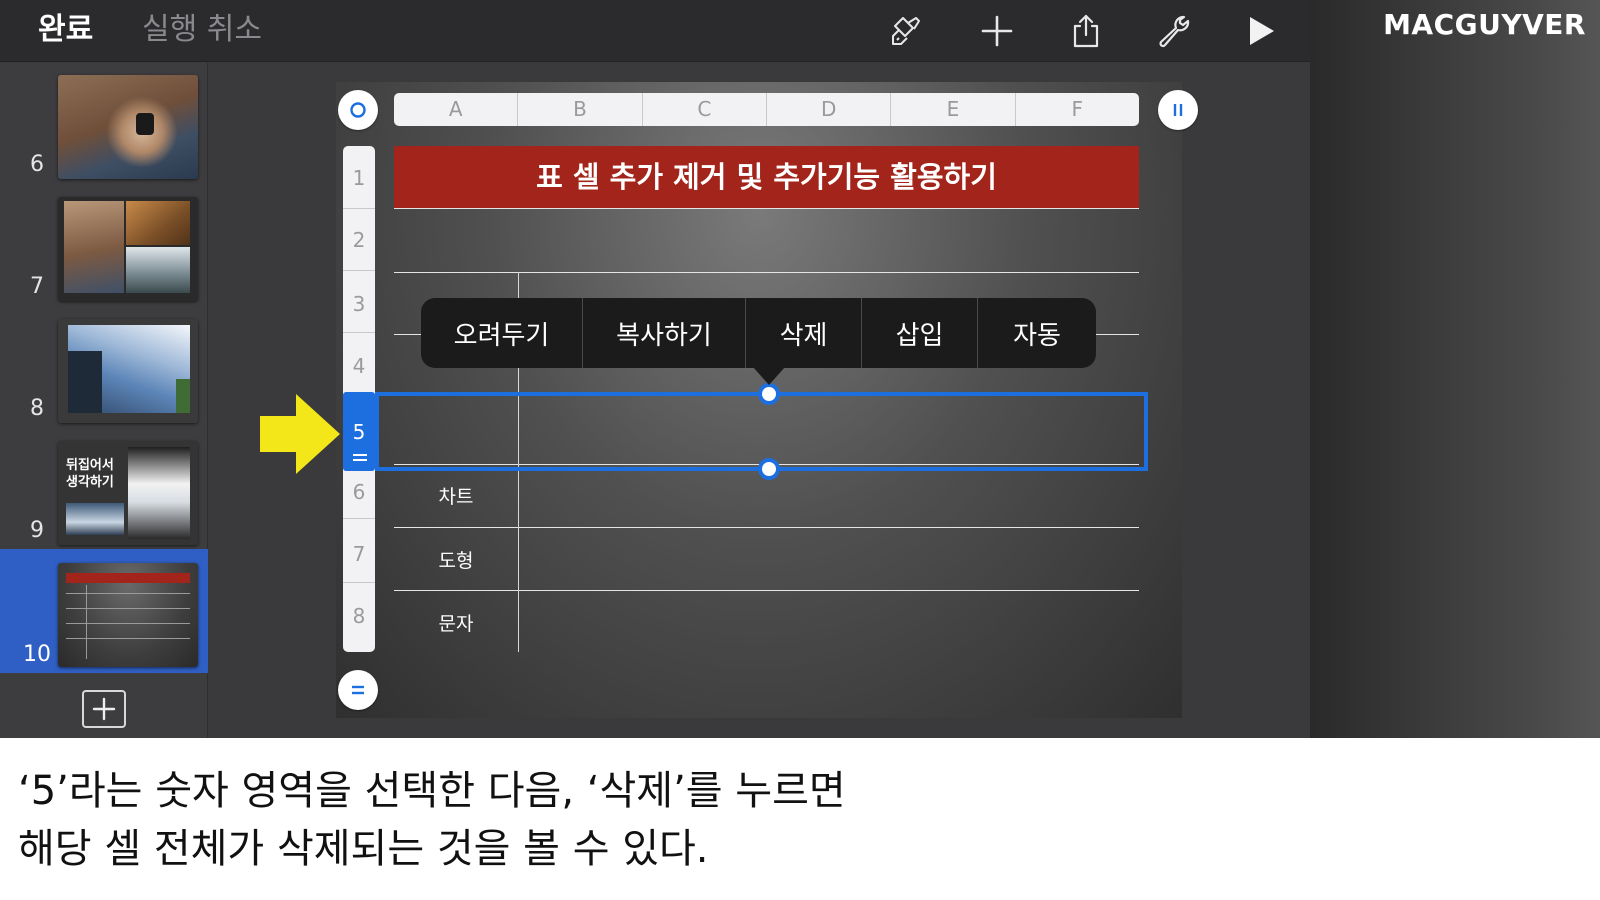  Describe the element at coordinates (456, 109) in the screenshot. I see `column-header-a: A` at that location.